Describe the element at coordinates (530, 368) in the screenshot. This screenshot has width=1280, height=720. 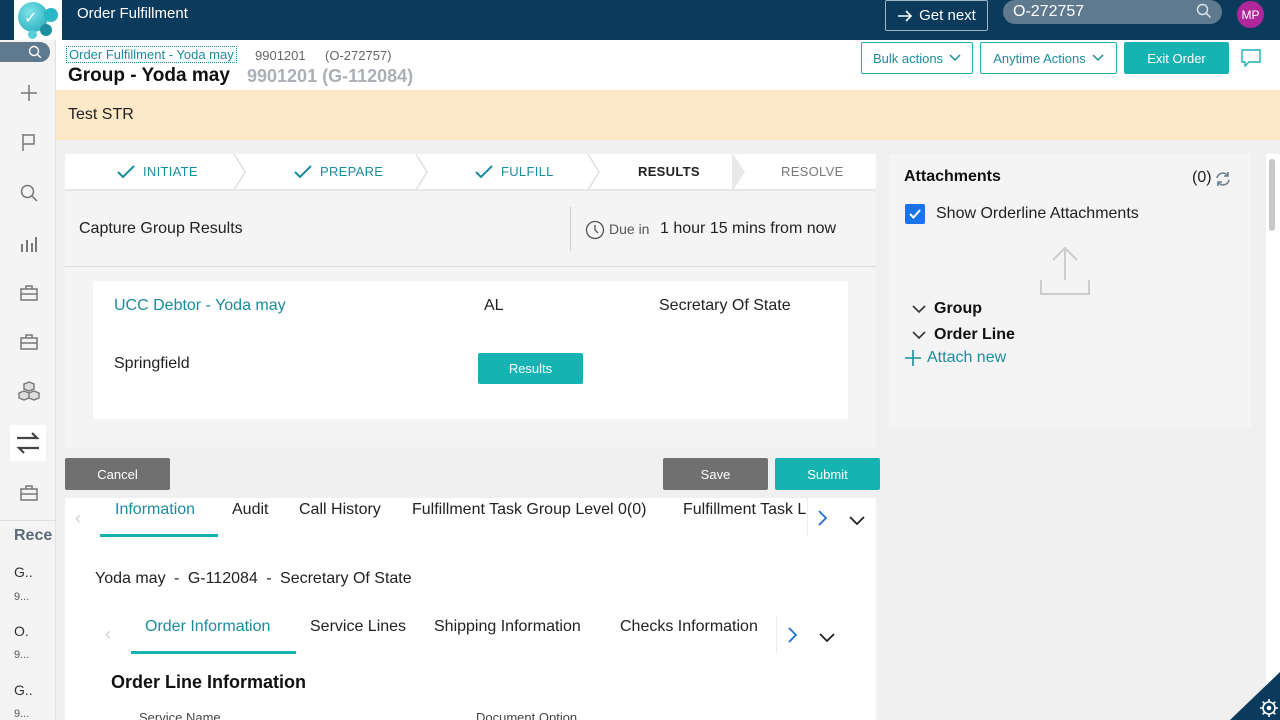
I see `results-button: Results` at that location.